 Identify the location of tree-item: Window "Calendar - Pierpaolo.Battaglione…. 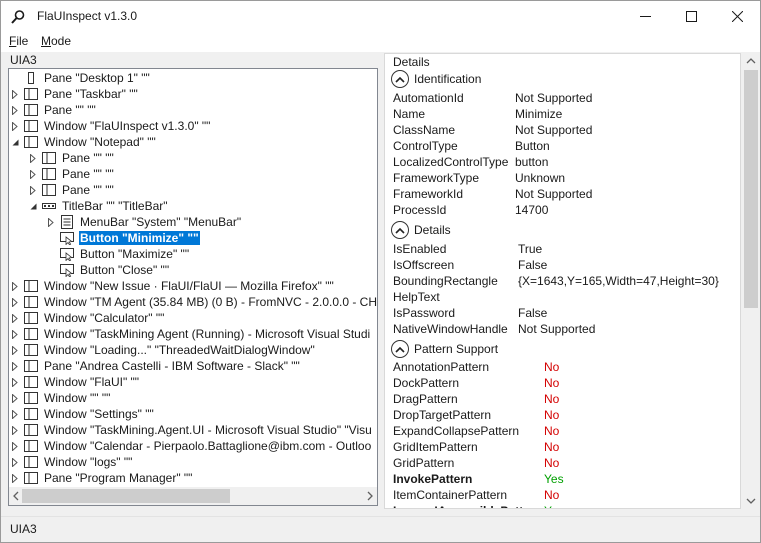
(191, 446).